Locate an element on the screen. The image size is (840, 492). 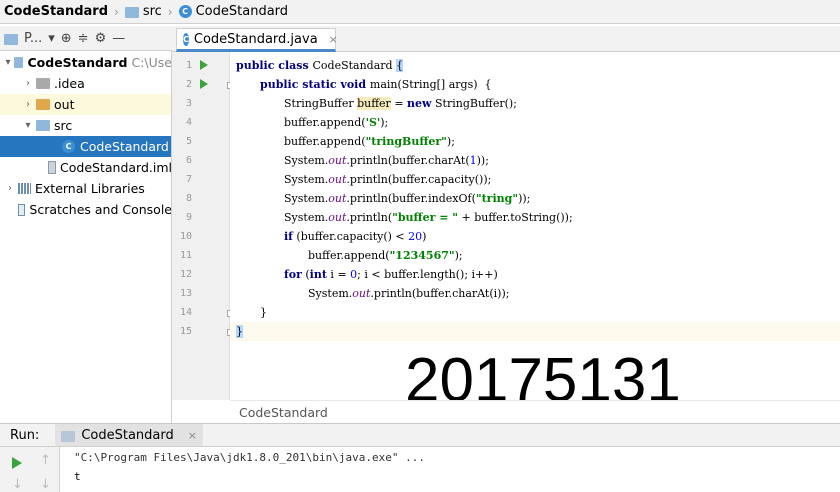
gear-icon: ⚙ is located at coordinates (101, 38).